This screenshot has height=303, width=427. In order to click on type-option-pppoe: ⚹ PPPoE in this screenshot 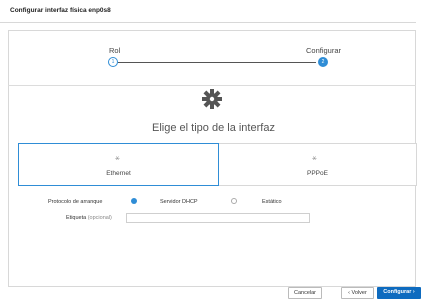, I will do `click(318, 164)`.